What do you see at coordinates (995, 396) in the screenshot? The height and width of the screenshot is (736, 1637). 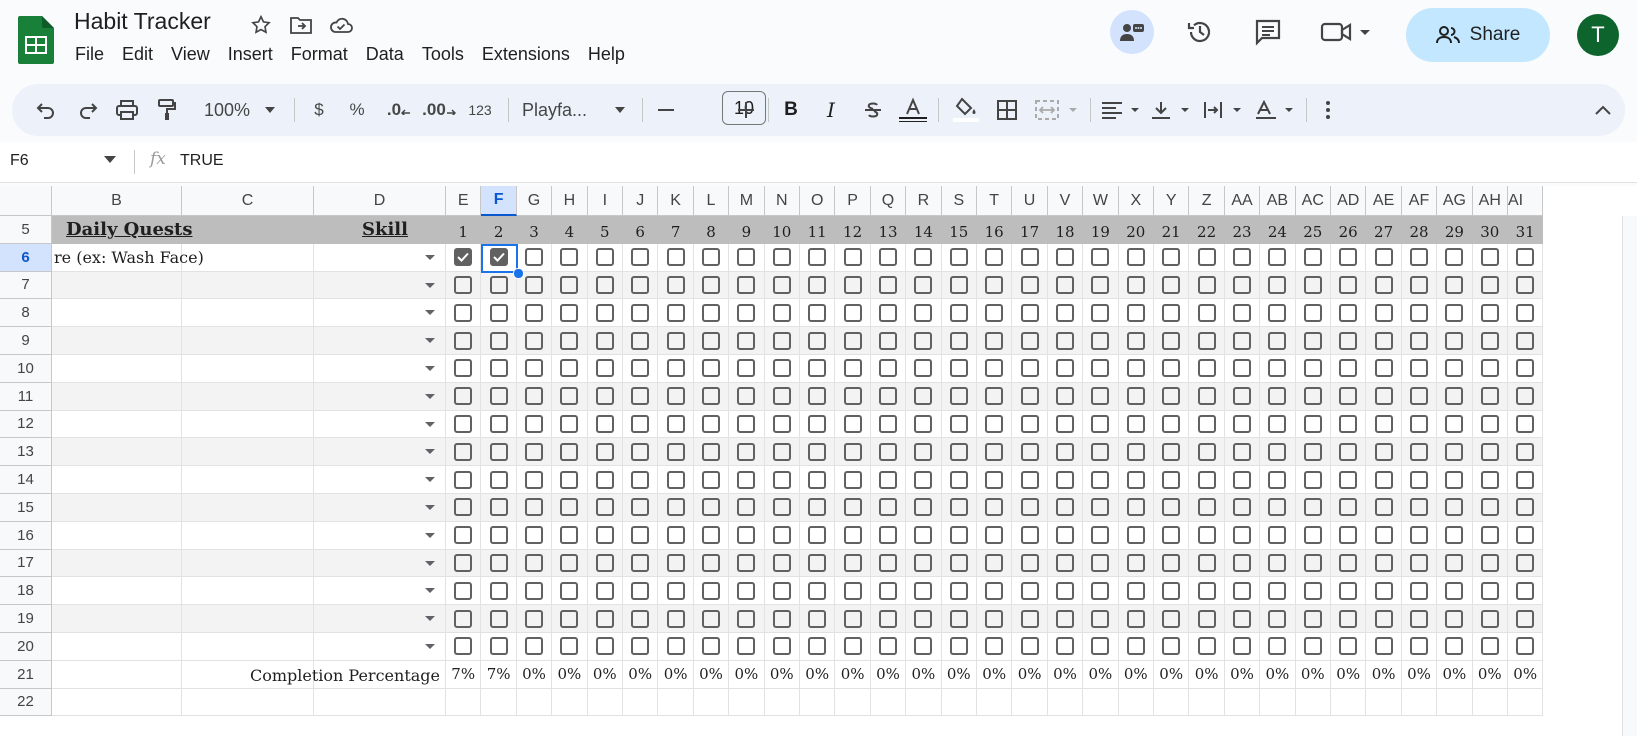 I see `cell-t11` at bounding box center [995, 396].